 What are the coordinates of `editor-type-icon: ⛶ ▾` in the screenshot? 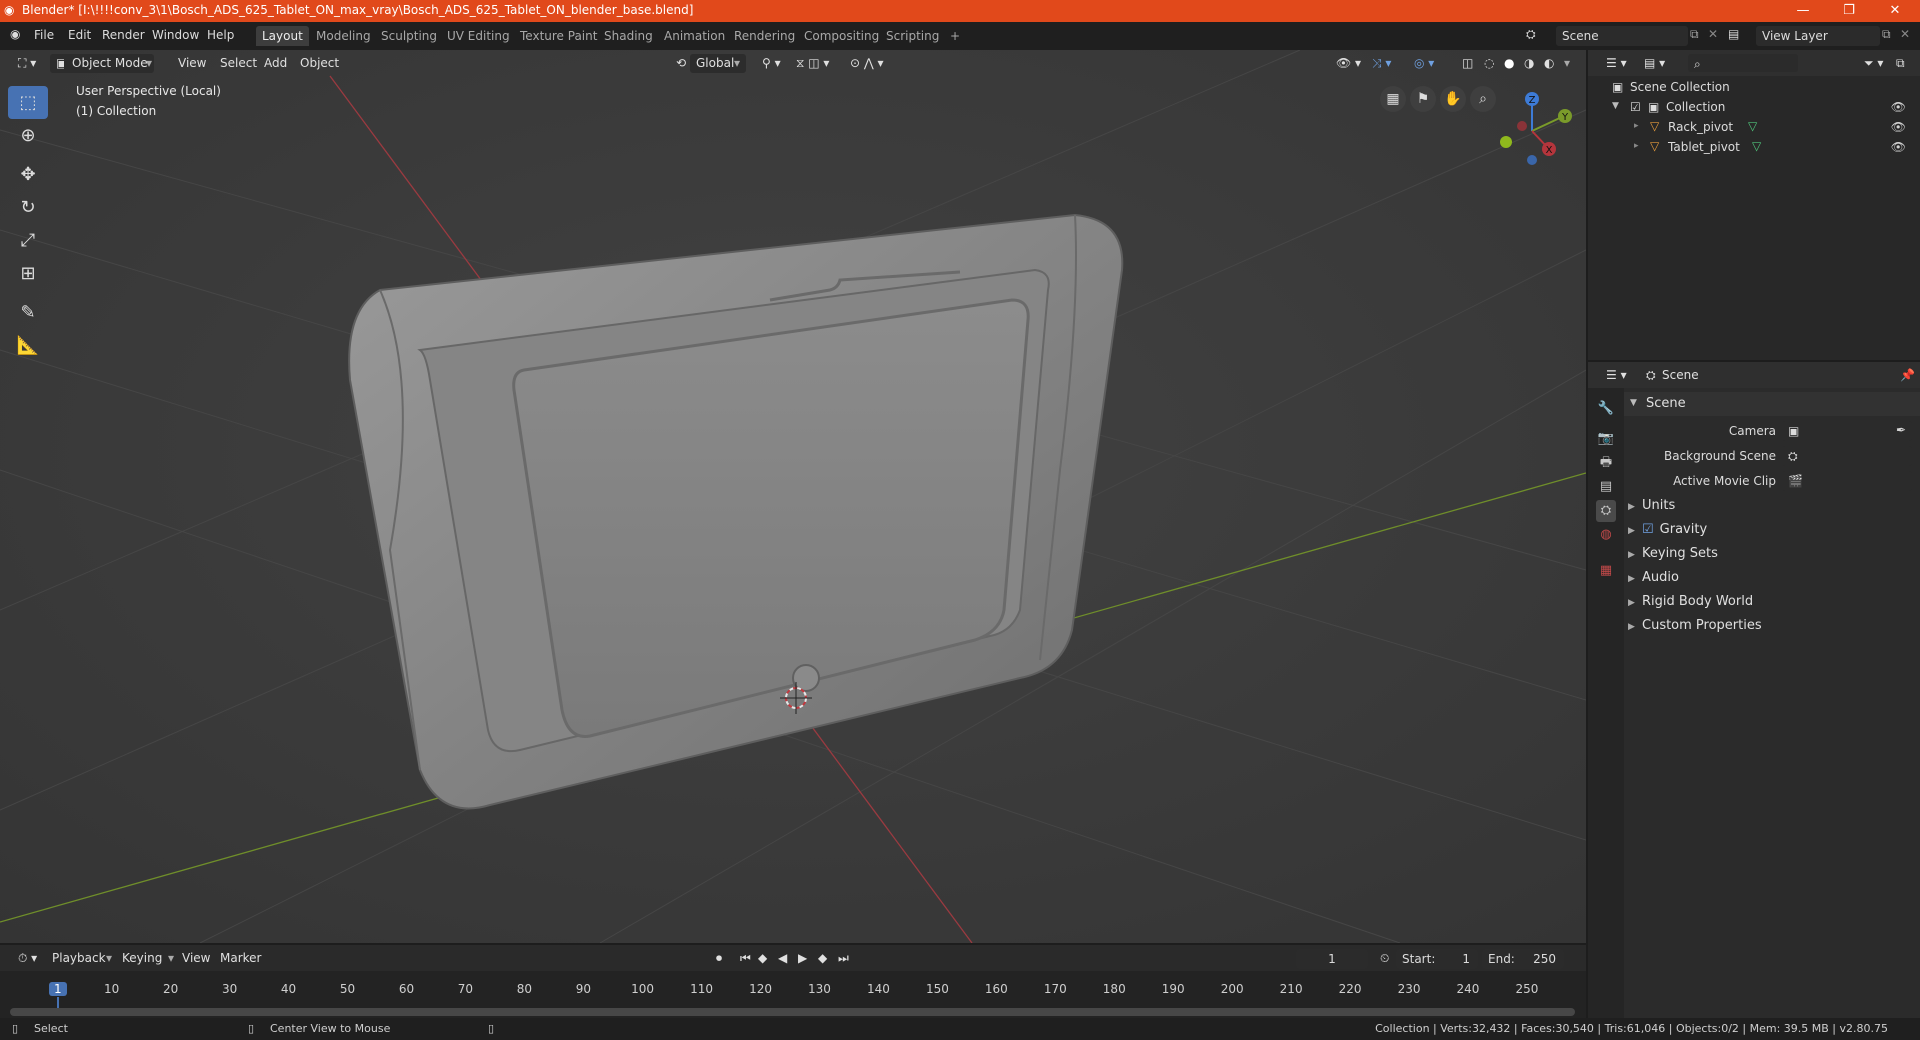 It's located at (27, 63).